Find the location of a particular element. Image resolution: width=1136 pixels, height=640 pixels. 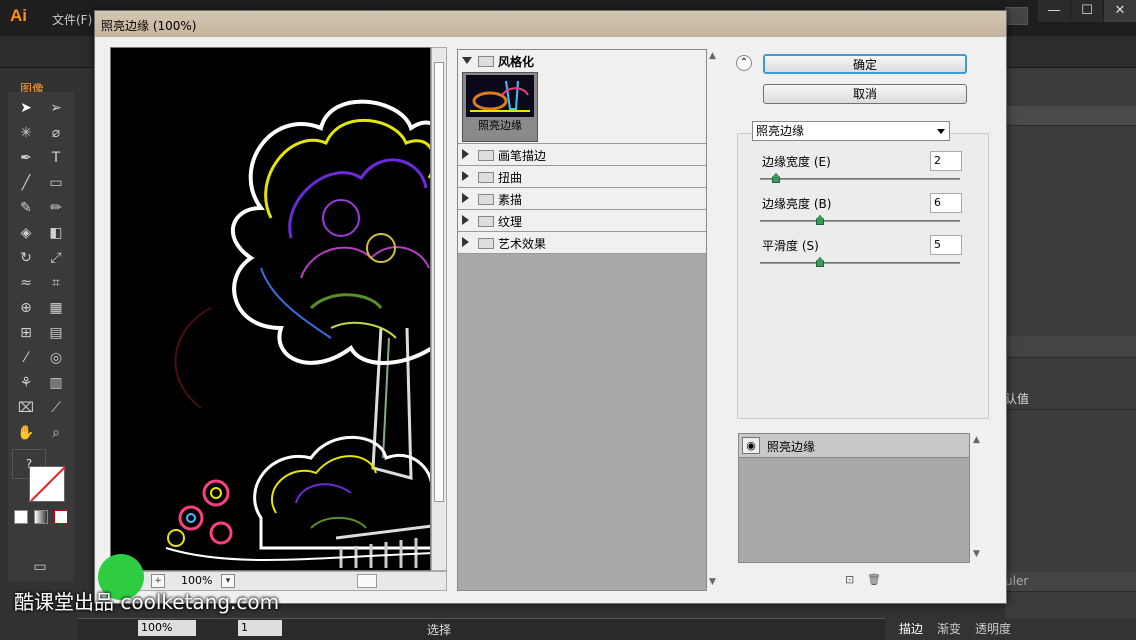

delete-effect-layer-icon: 🗑 is located at coordinates (874, 579).